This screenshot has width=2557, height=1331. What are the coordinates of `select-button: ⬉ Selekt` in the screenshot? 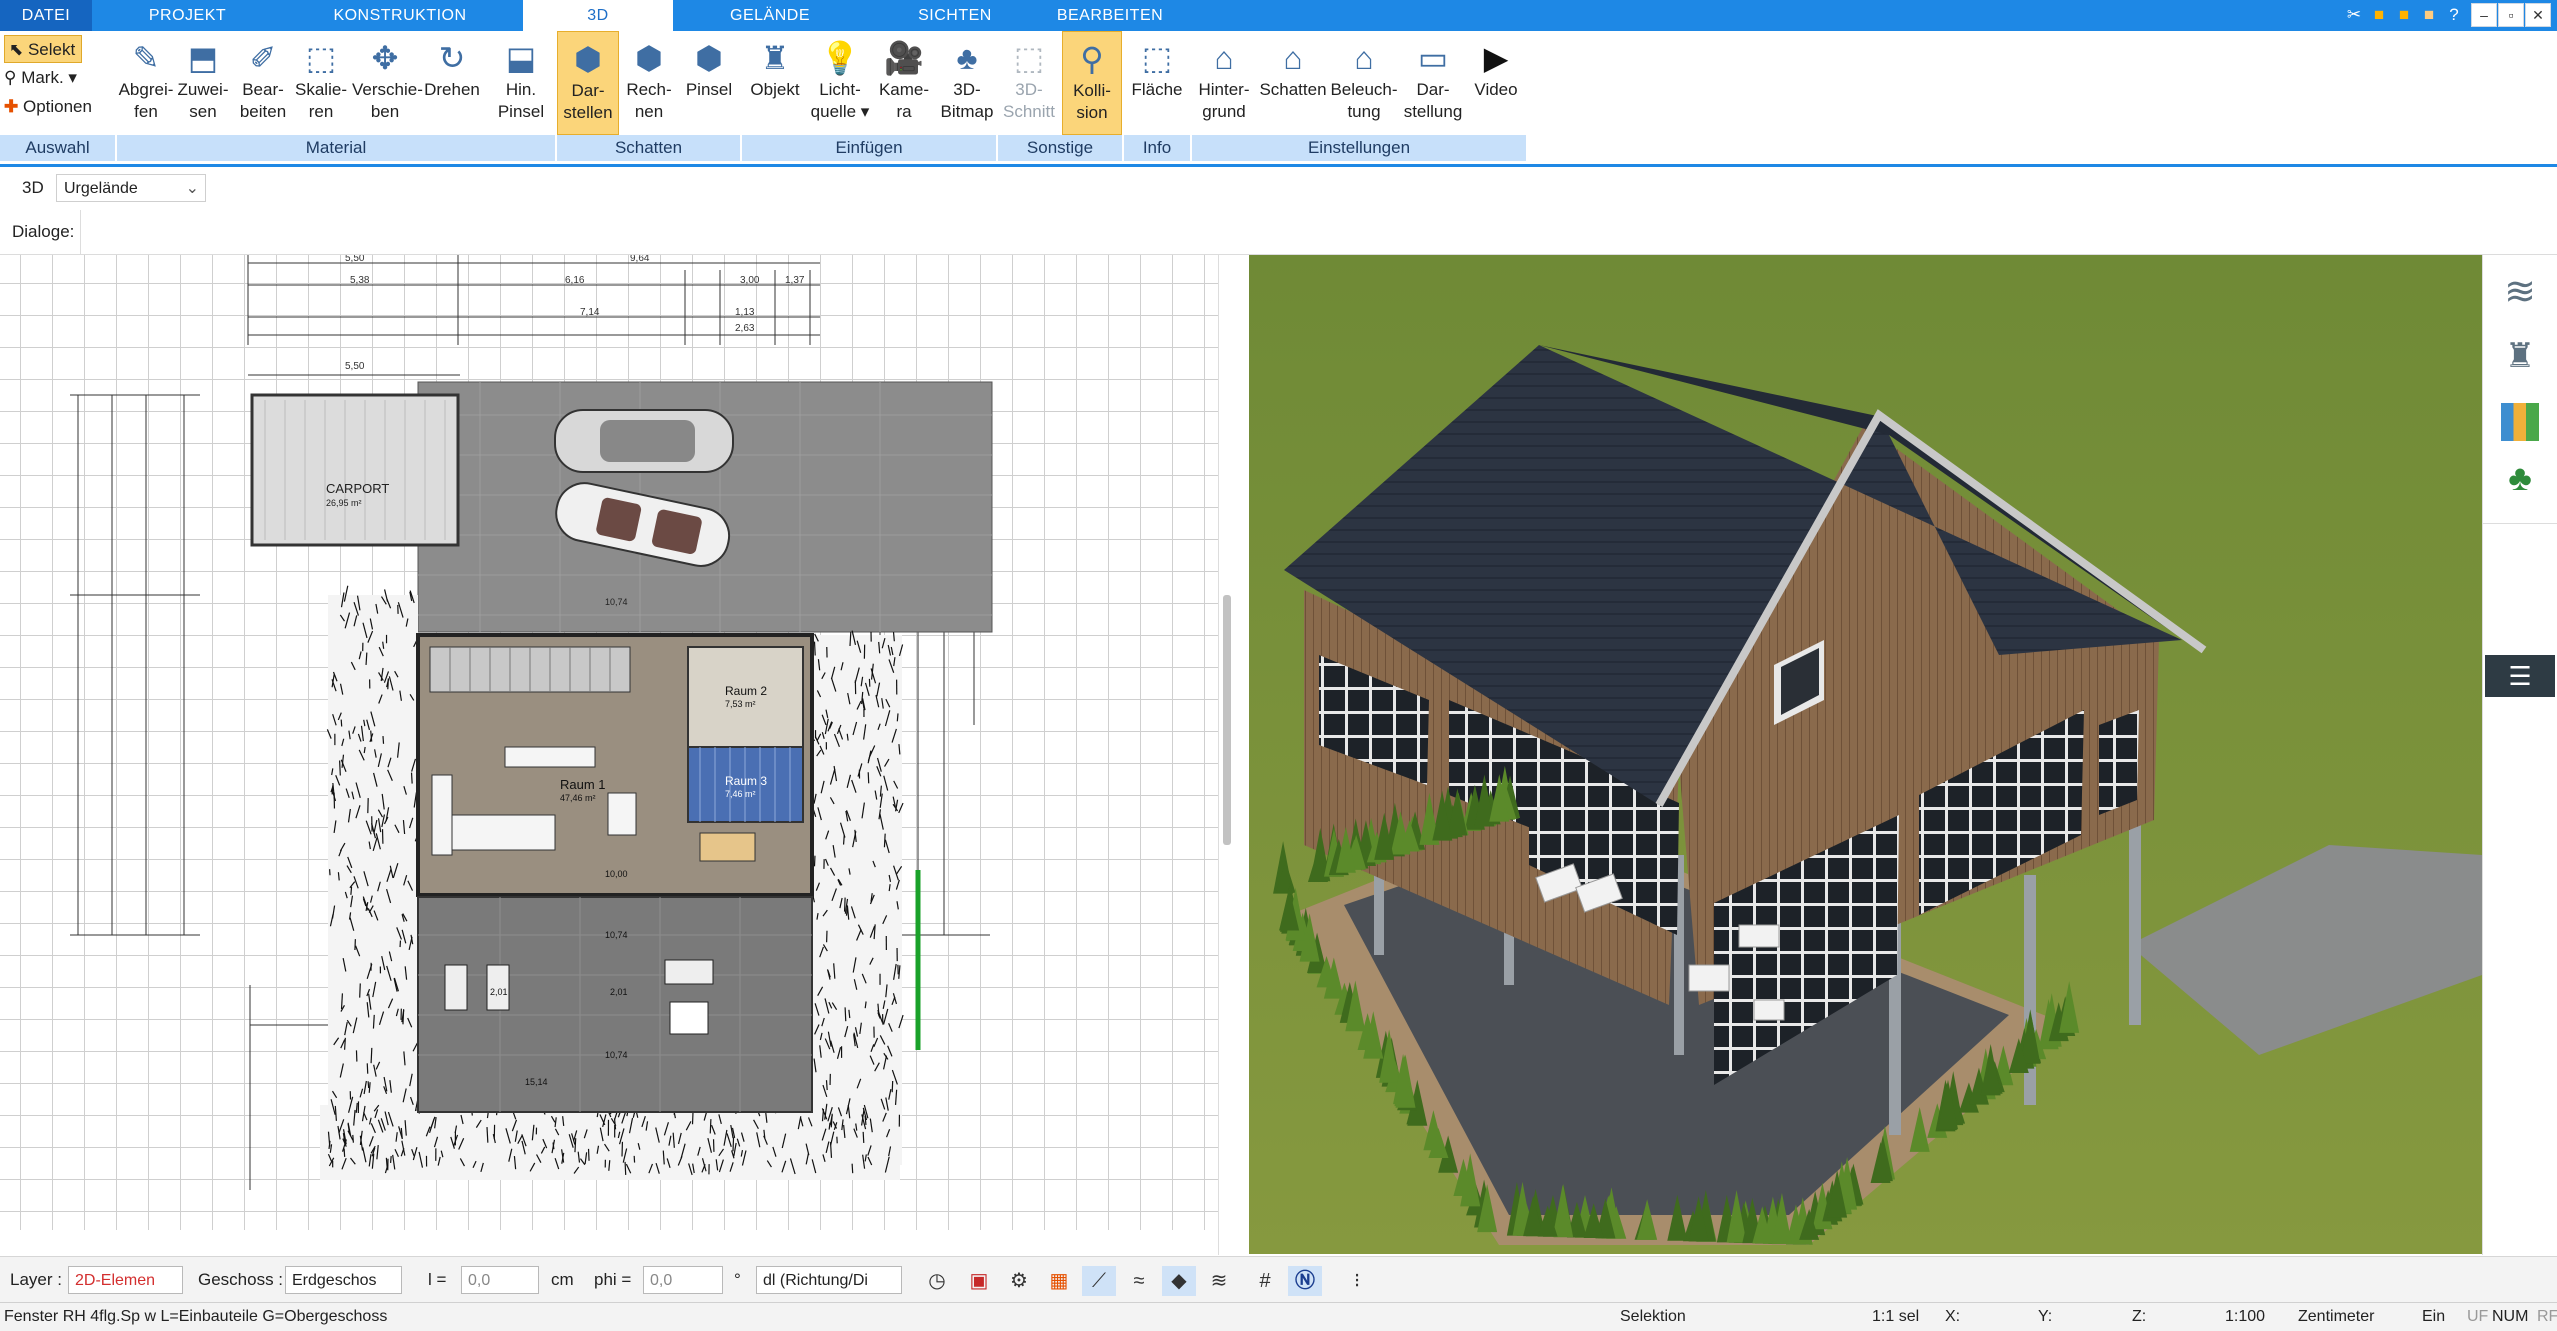 It's located at (43, 49).